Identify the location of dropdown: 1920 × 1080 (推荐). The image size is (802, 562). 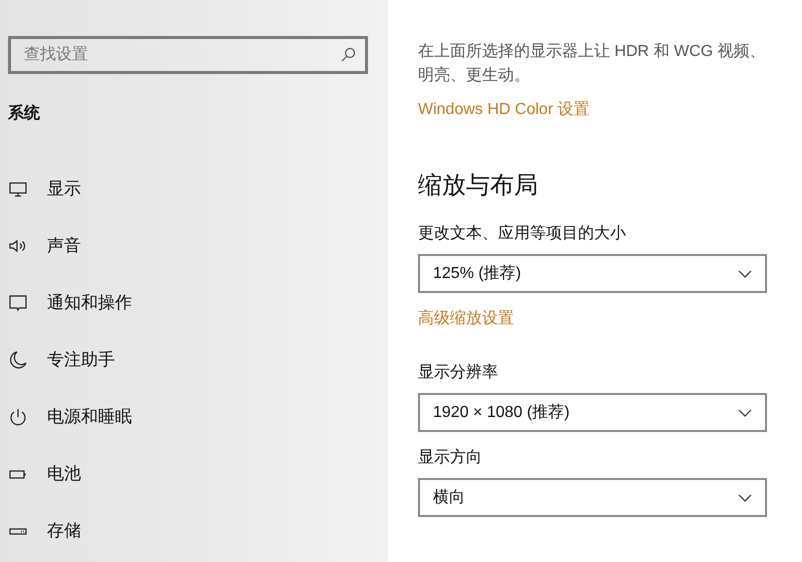
(592, 412).